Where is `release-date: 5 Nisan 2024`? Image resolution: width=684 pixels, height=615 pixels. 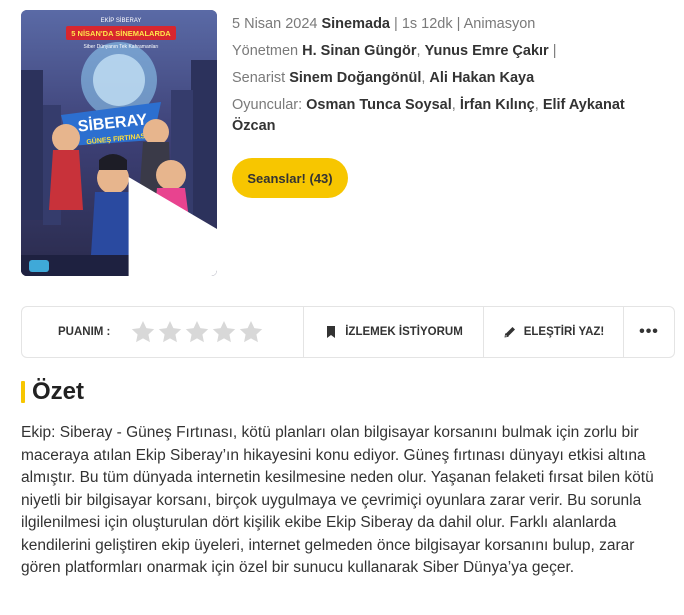 release-date: 5 Nisan 2024 is located at coordinates (275, 24).